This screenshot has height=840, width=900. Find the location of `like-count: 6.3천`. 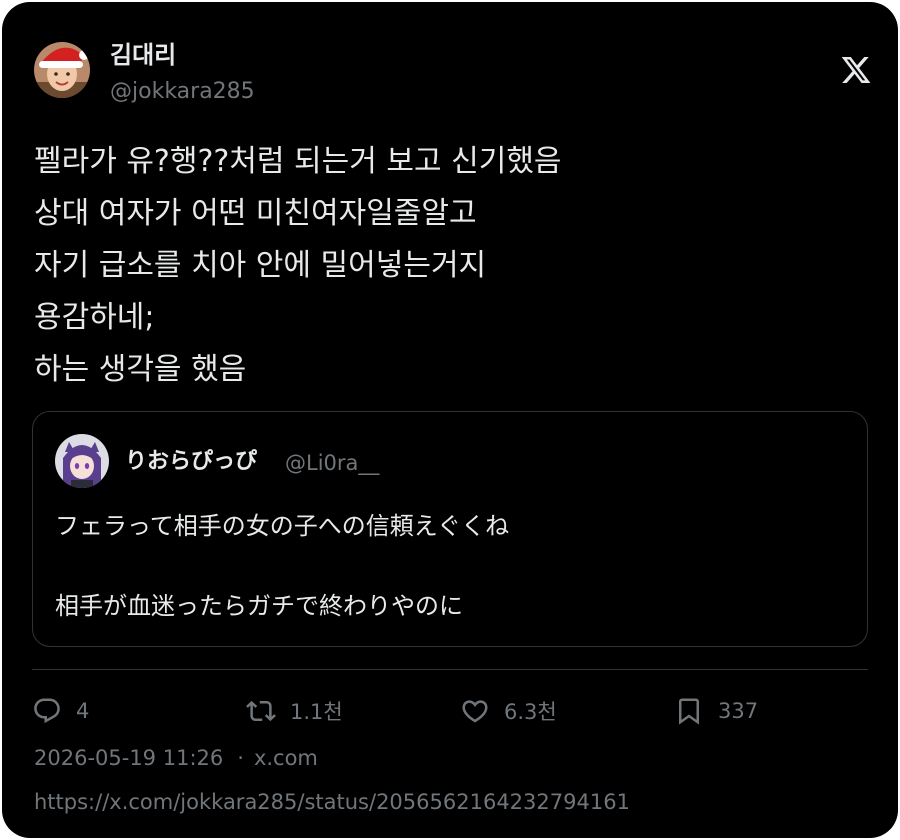

like-count: 6.3천 is located at coordinates (530, 712).